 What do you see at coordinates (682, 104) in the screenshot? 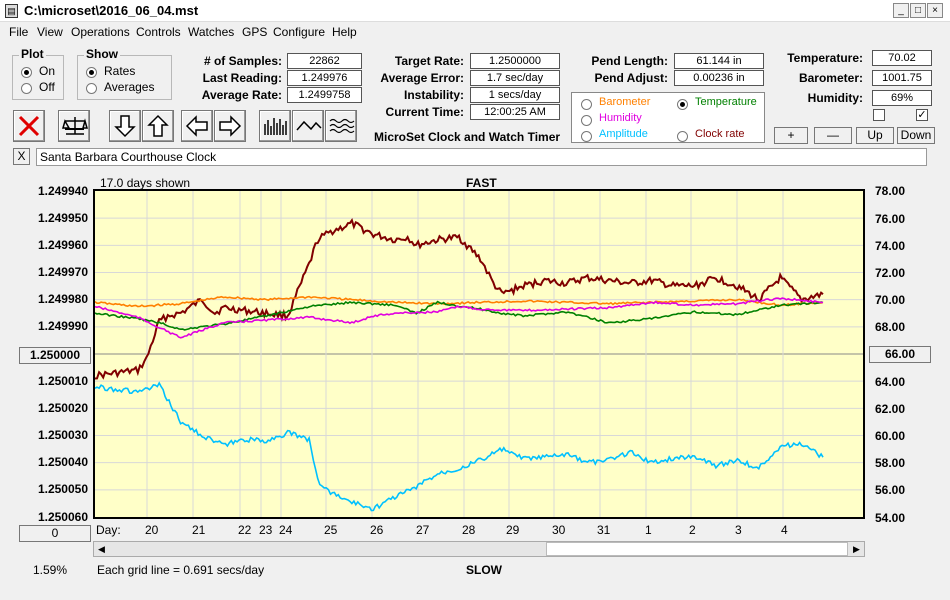
I see `temperature-radio` at bounding box center [682, 104].